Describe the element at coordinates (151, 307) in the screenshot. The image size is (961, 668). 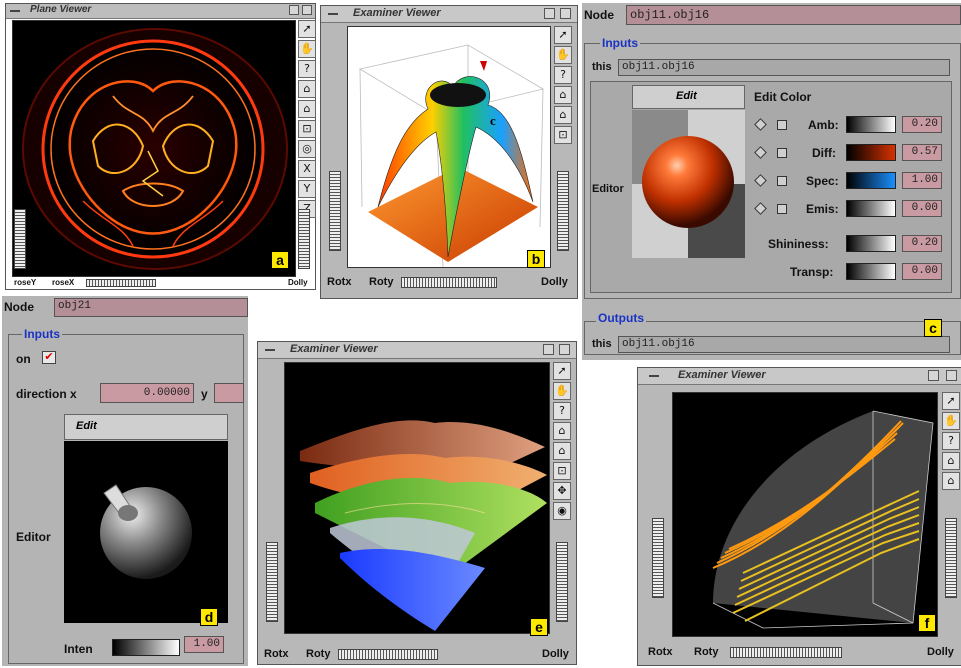
I see `node-name-field-d: obj21` at that location.